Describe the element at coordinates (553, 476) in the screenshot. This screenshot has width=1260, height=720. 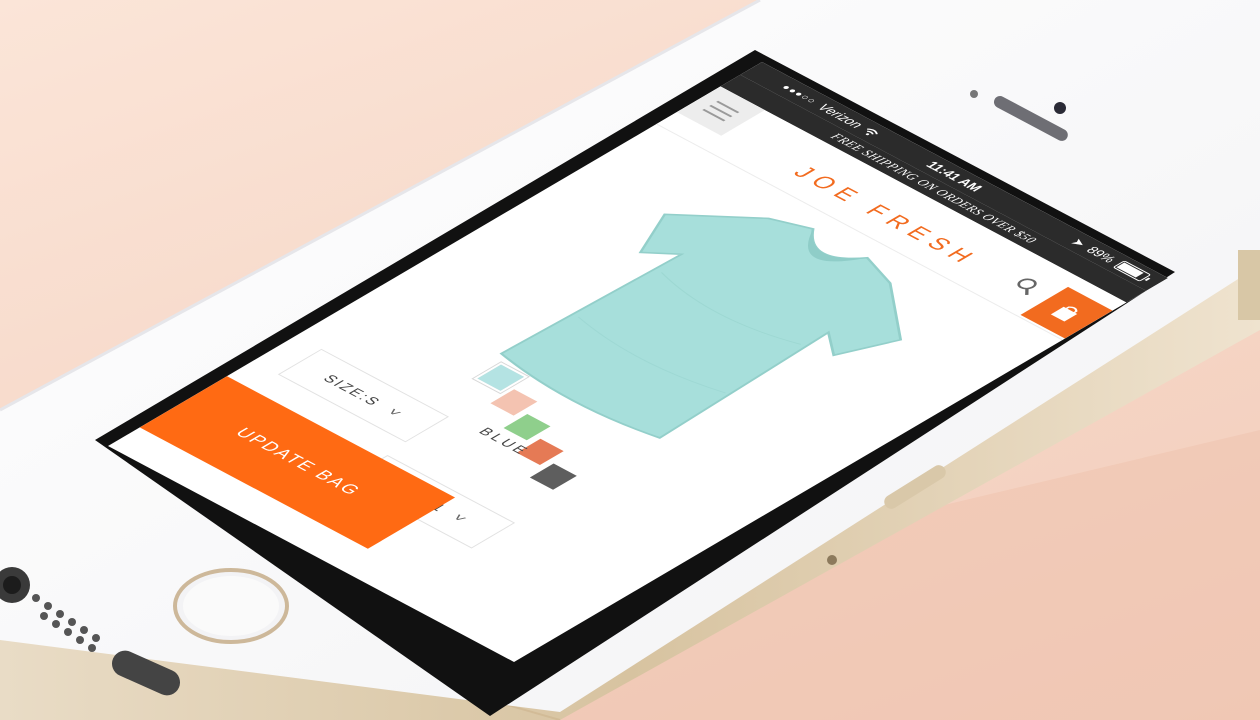
I see `swatch-charcoal` at that location.